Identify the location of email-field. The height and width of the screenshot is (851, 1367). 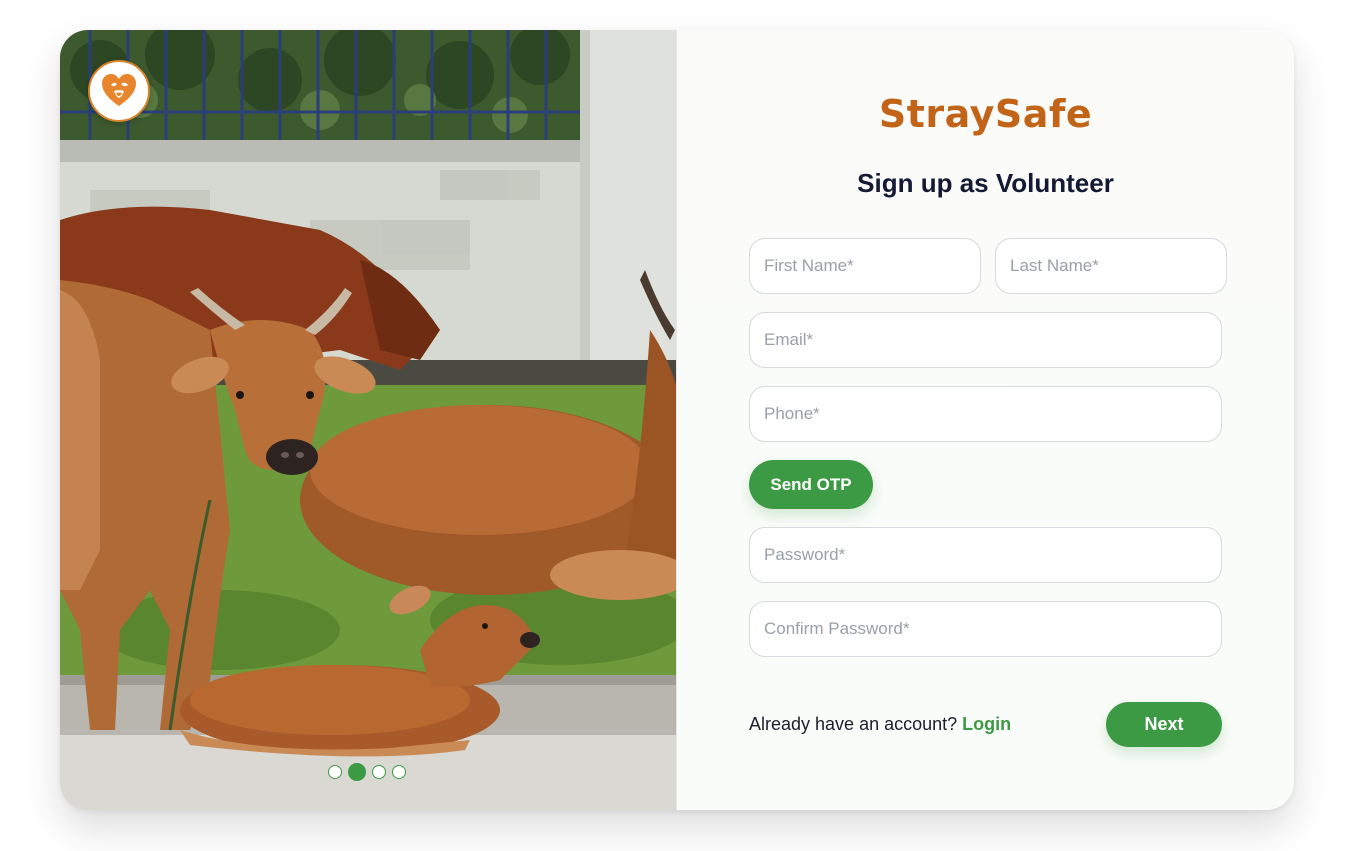
(985, 340).